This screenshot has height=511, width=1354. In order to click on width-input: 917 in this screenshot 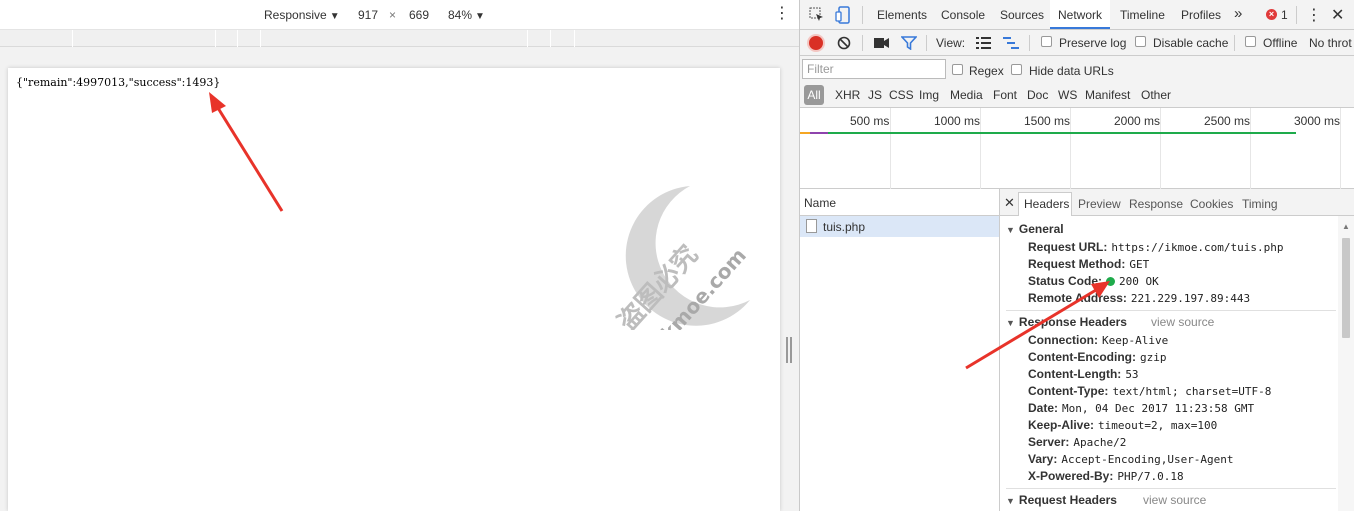, I will do `click(368, 15)`.